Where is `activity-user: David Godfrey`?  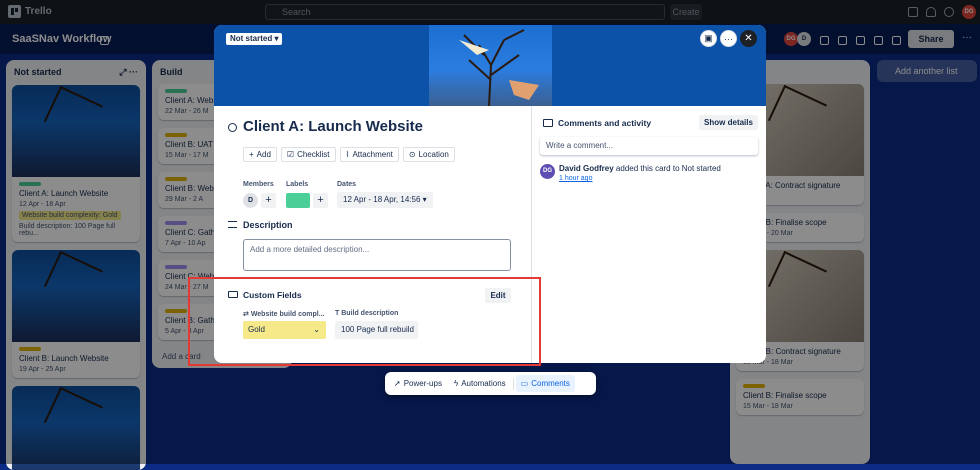 activity-user: David Godfrey is located at coordinates (586, 168).